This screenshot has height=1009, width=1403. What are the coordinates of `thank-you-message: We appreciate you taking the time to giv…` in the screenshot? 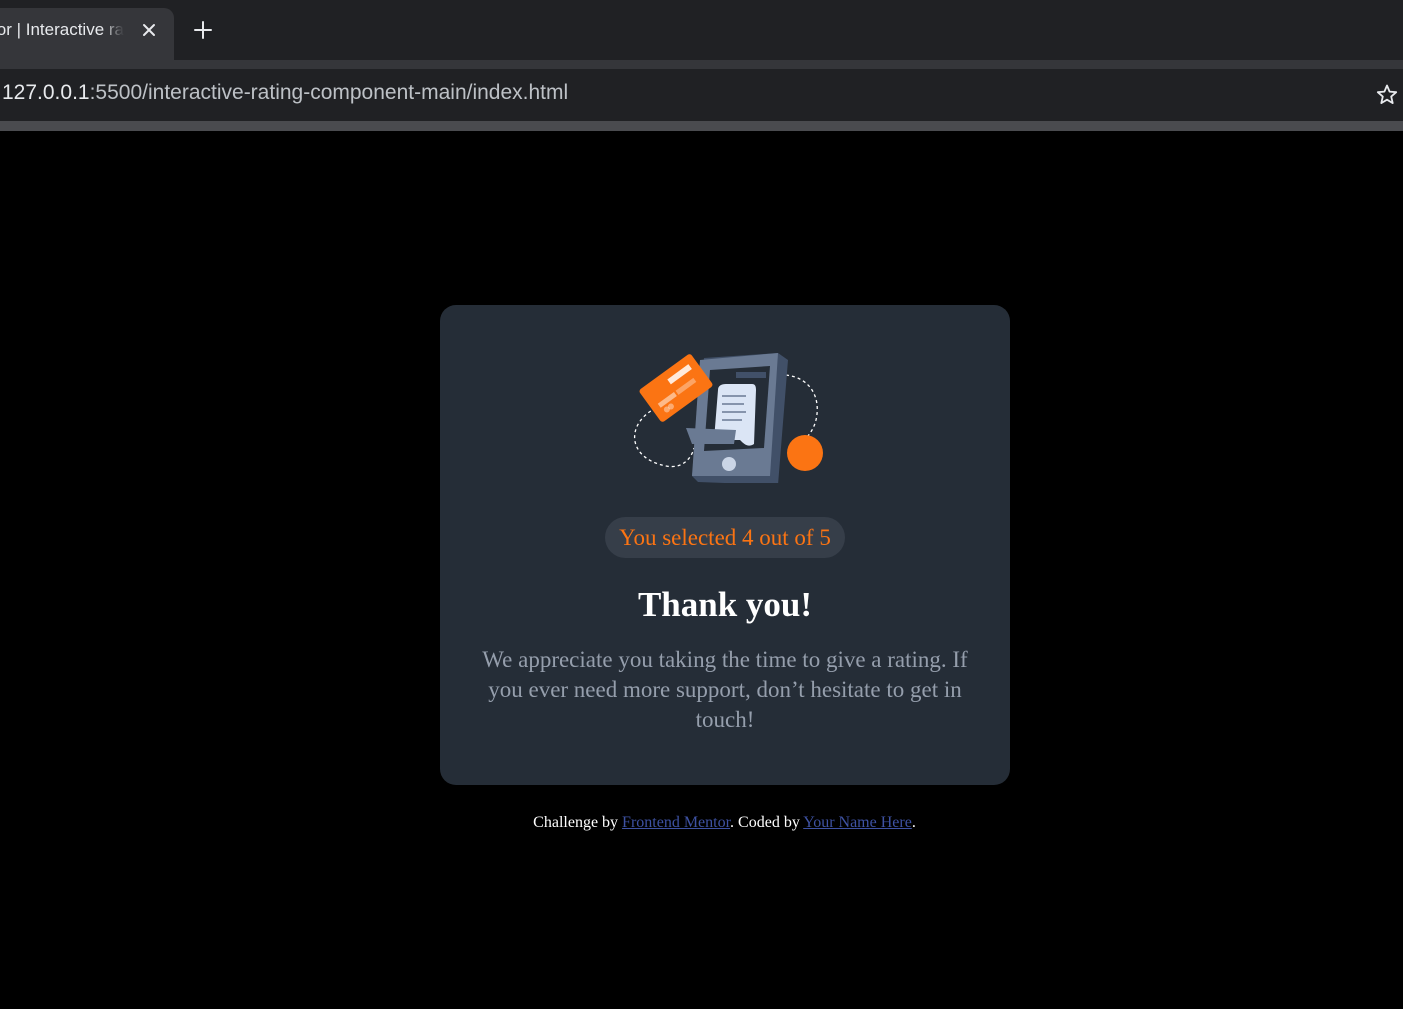 It's located at (725, 689).